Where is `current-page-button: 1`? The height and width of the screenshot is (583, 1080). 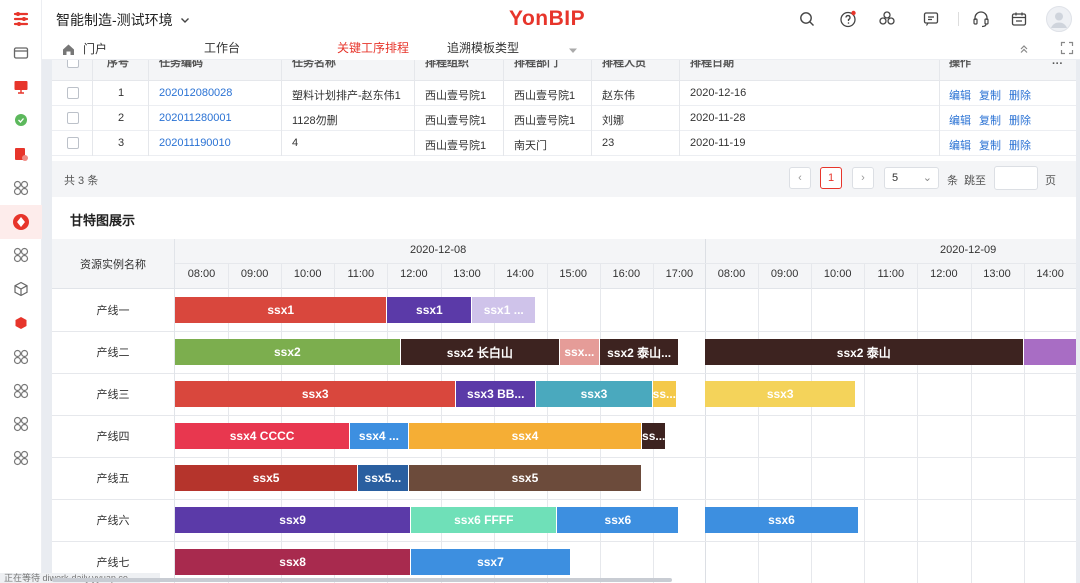
current-page-button: 1 is located at coordinates (831, 178).